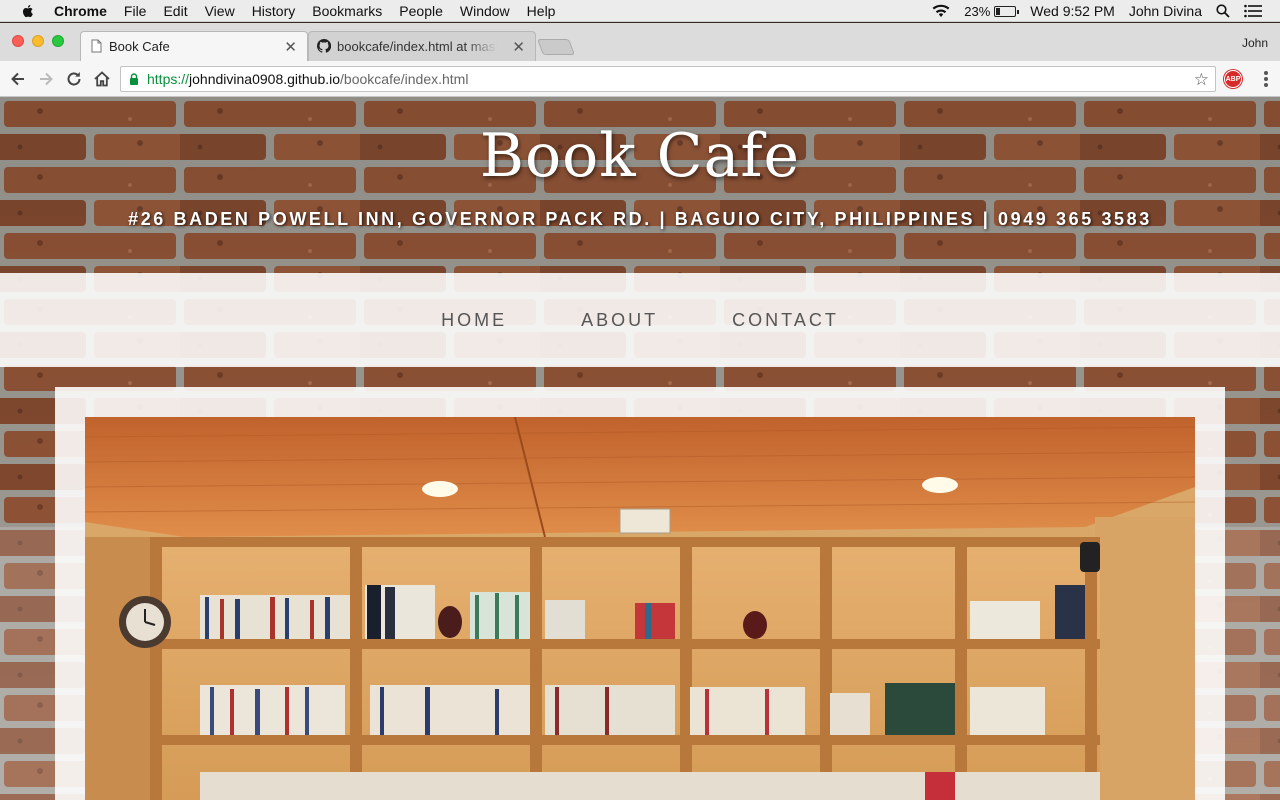 This screenshot has height=800, width=1280. I want to click on menu-history: History, so click(274, 11).